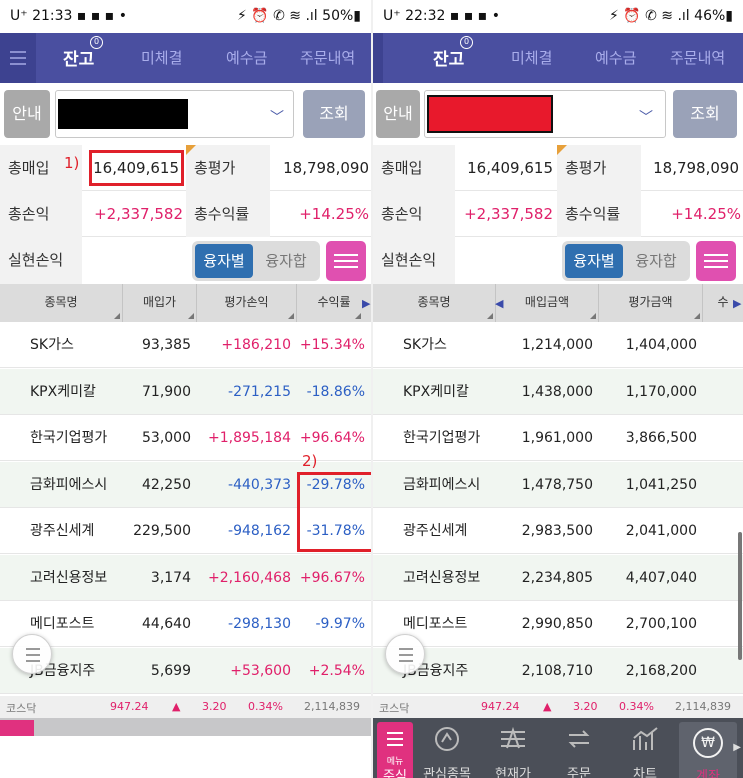 The image size is (743, 778). What do you see at coordinates (52, 345) in the screenshot?
I see `cell-stock-name: SK가스` at bounding box center [52, 345].